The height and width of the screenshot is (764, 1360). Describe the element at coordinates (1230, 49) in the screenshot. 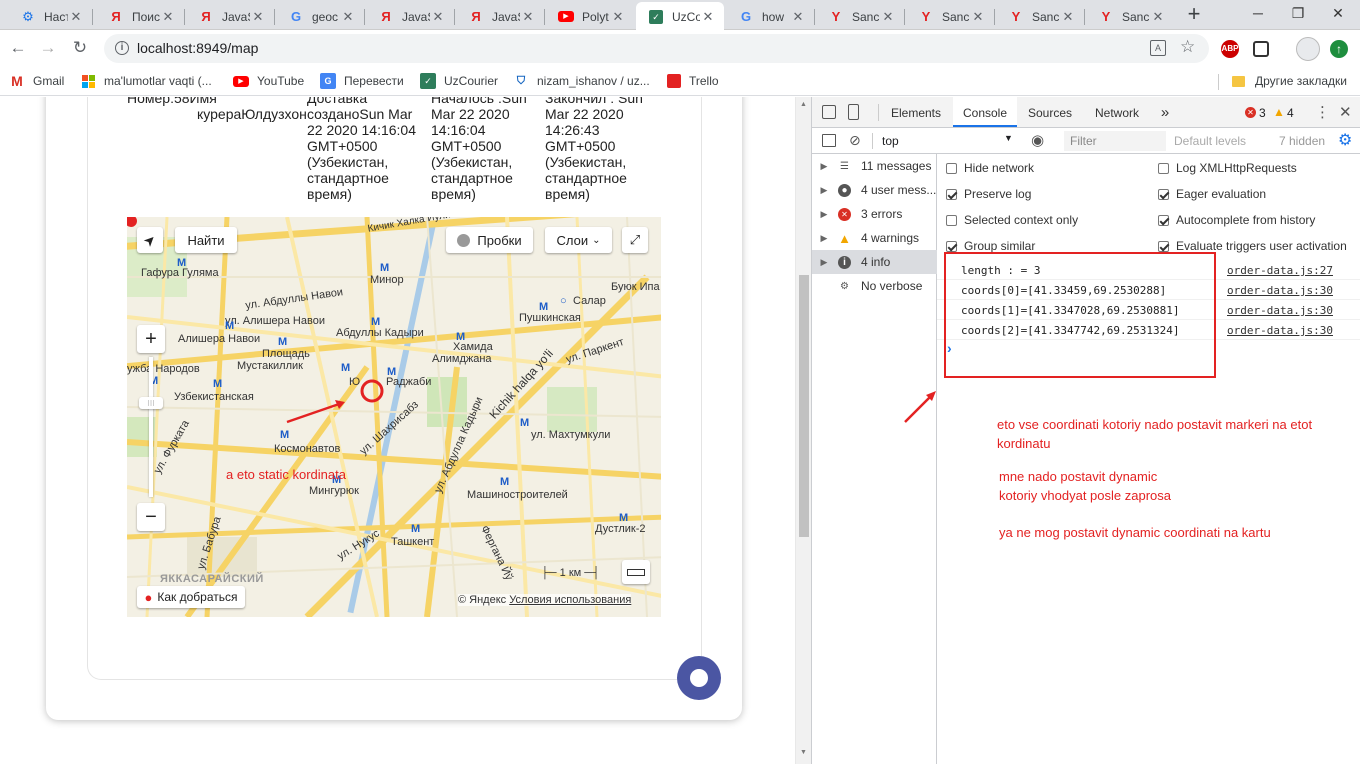

I see `adblock-icon: ABP` at that location.